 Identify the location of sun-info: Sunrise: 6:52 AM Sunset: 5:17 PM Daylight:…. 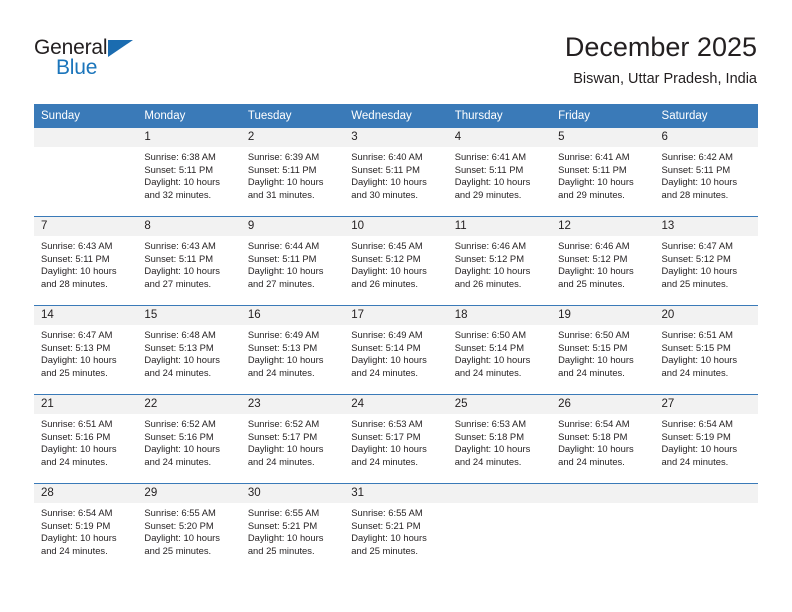
(292, 441).